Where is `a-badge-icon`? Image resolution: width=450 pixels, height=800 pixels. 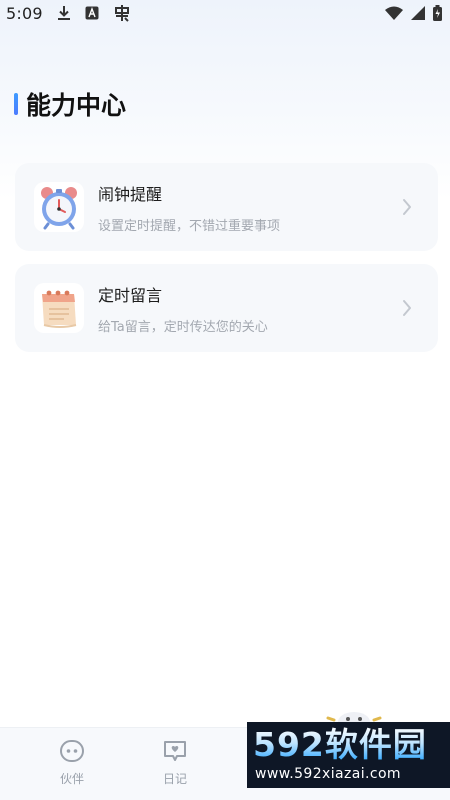
a-badge-icon is located at coordinates (92, 13).